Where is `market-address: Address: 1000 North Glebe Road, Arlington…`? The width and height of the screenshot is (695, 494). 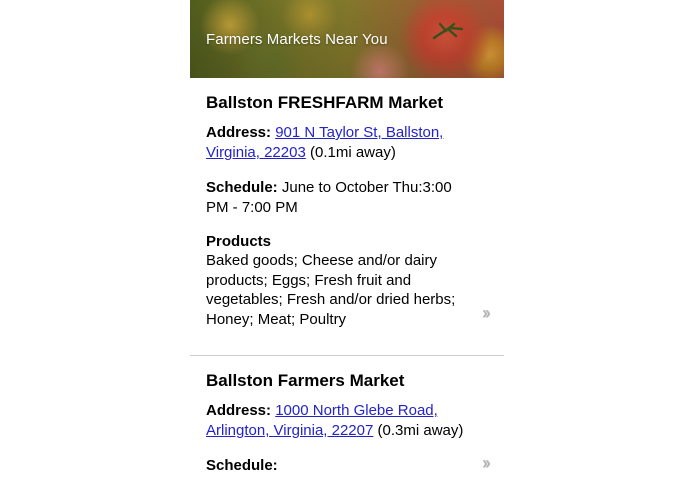 market-address: Address: 1000 North Glebe Road, Arlington… is located at coordinates (340, 421).